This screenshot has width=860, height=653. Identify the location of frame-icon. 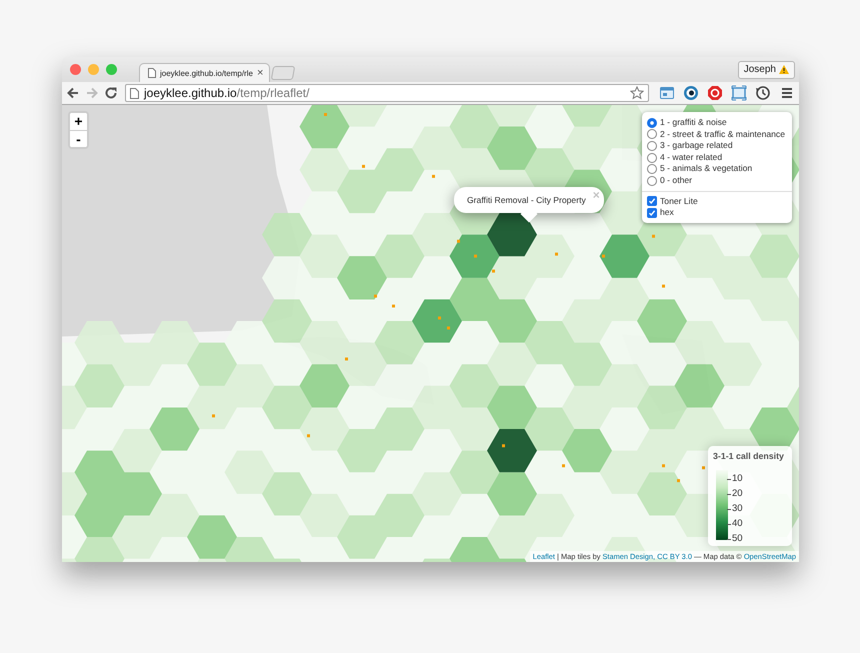
(739, 93).